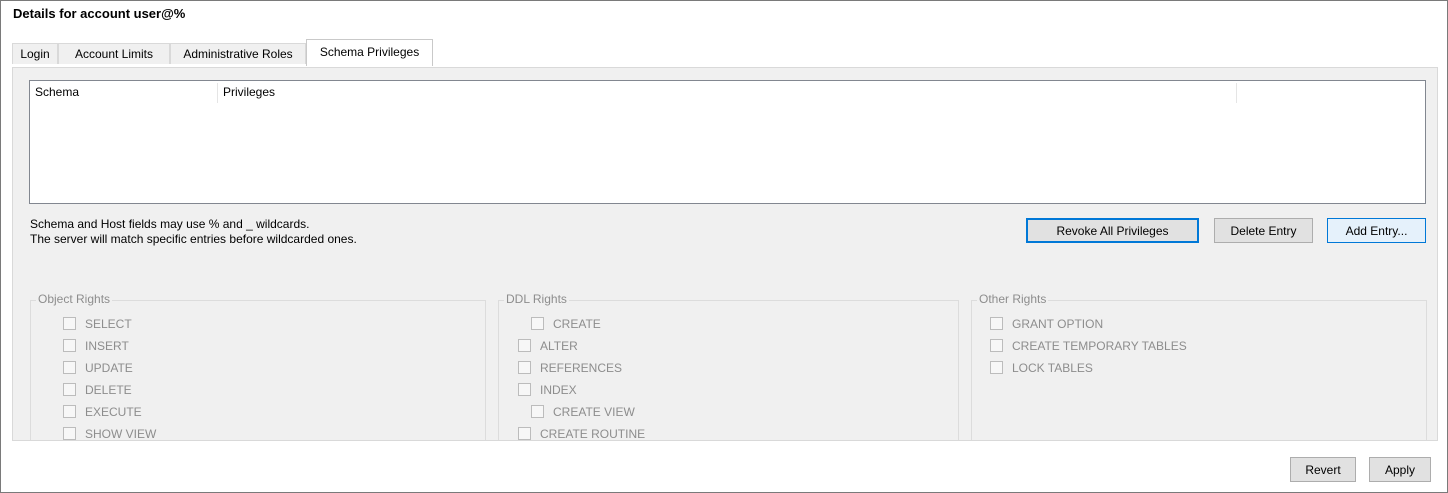  Describe the element at coordinates (577, 323) in the screenshot. I see `checkbox-label: CREATE` at that location.